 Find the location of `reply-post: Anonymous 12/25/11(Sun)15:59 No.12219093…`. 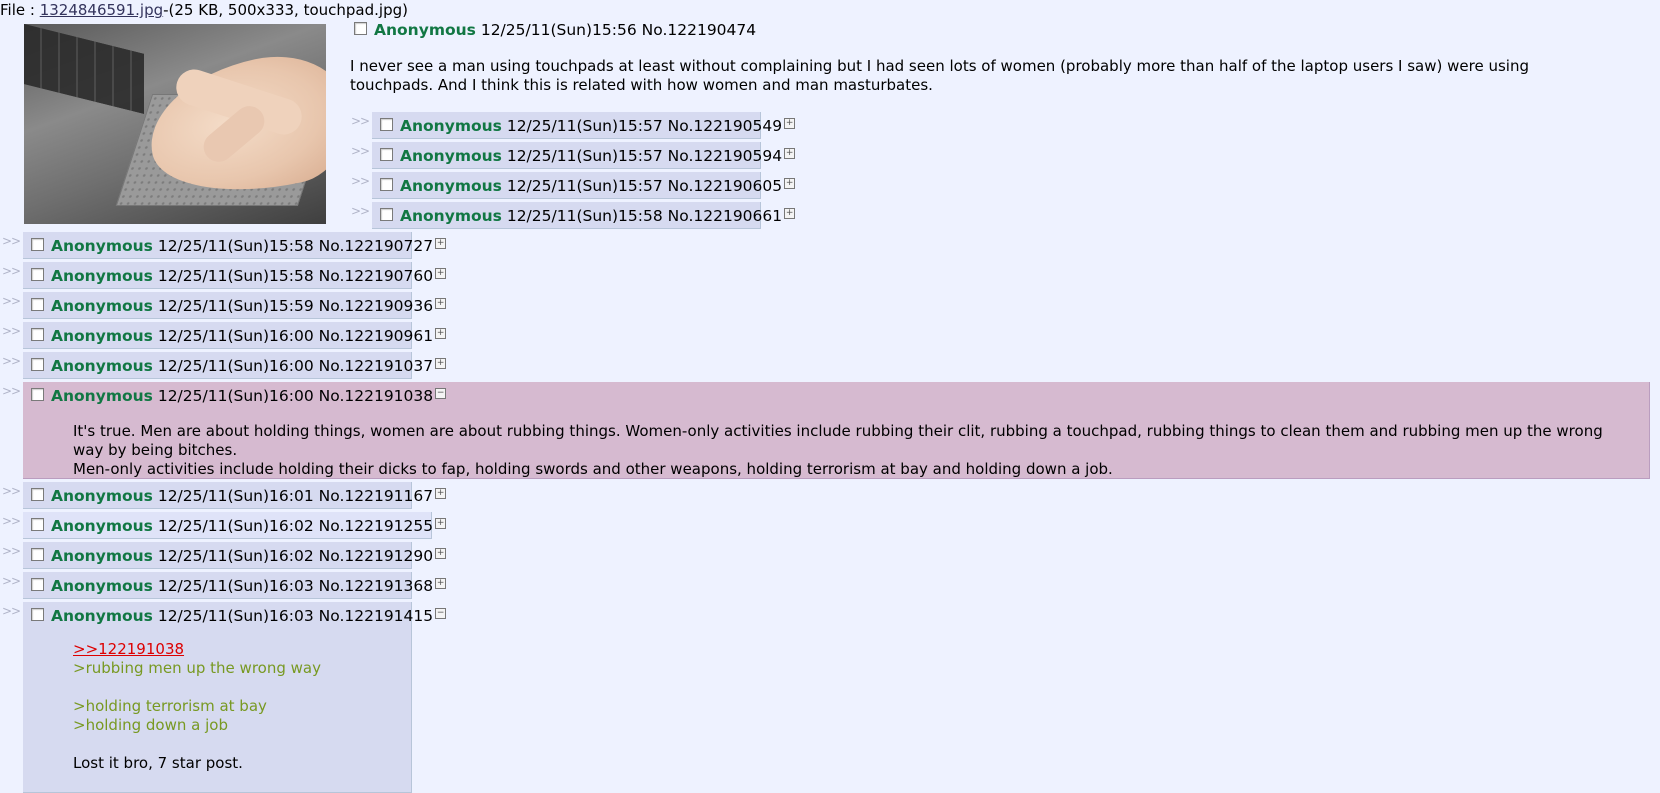

reply-post: Anonymous 12/25/11(Sun)15:59 No.12219093… is located at coordinates (235, 305).